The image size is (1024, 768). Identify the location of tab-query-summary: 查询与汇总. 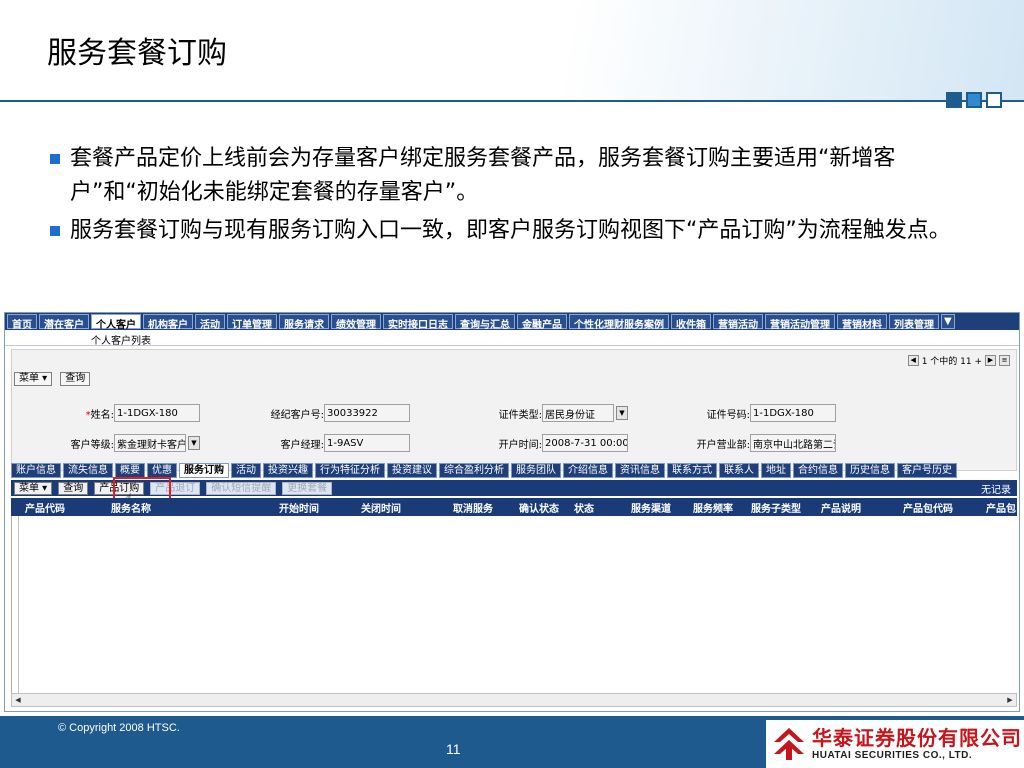
(485, 322).